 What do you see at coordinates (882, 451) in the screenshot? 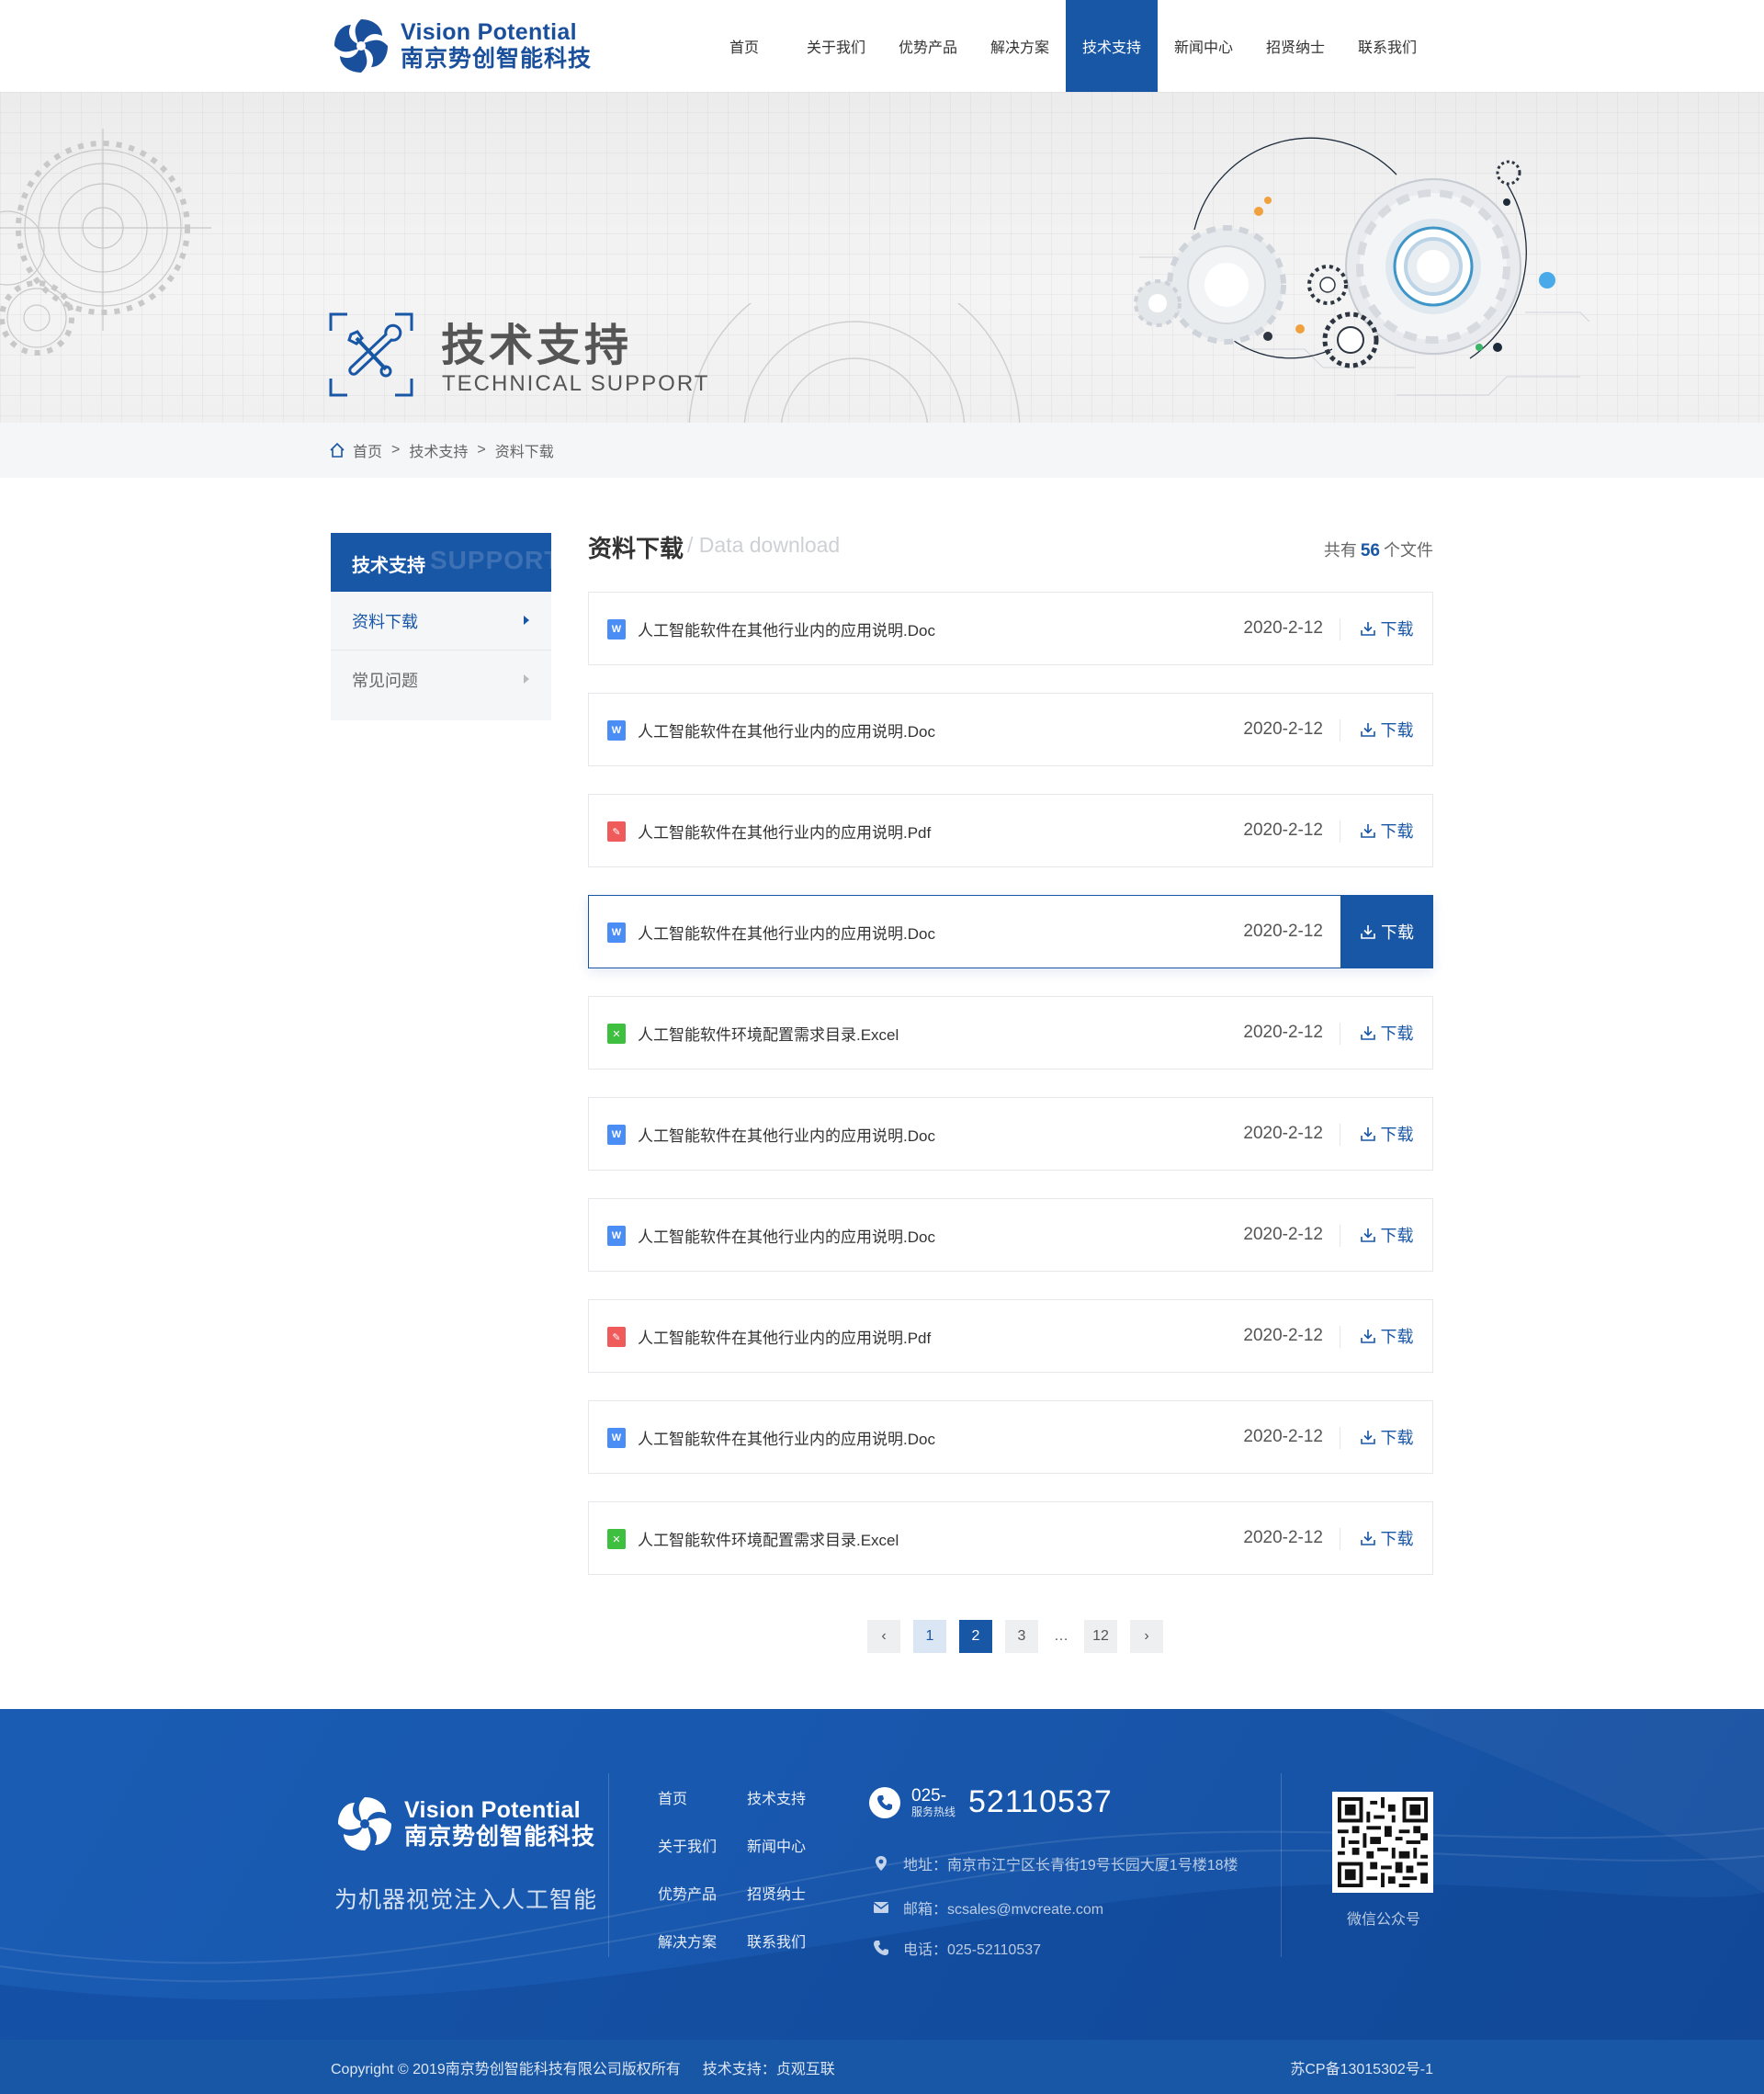
I see `breadcrumb-bar: 首页 > 技术支持 > 资料下载` at bounding box center [882, 451].